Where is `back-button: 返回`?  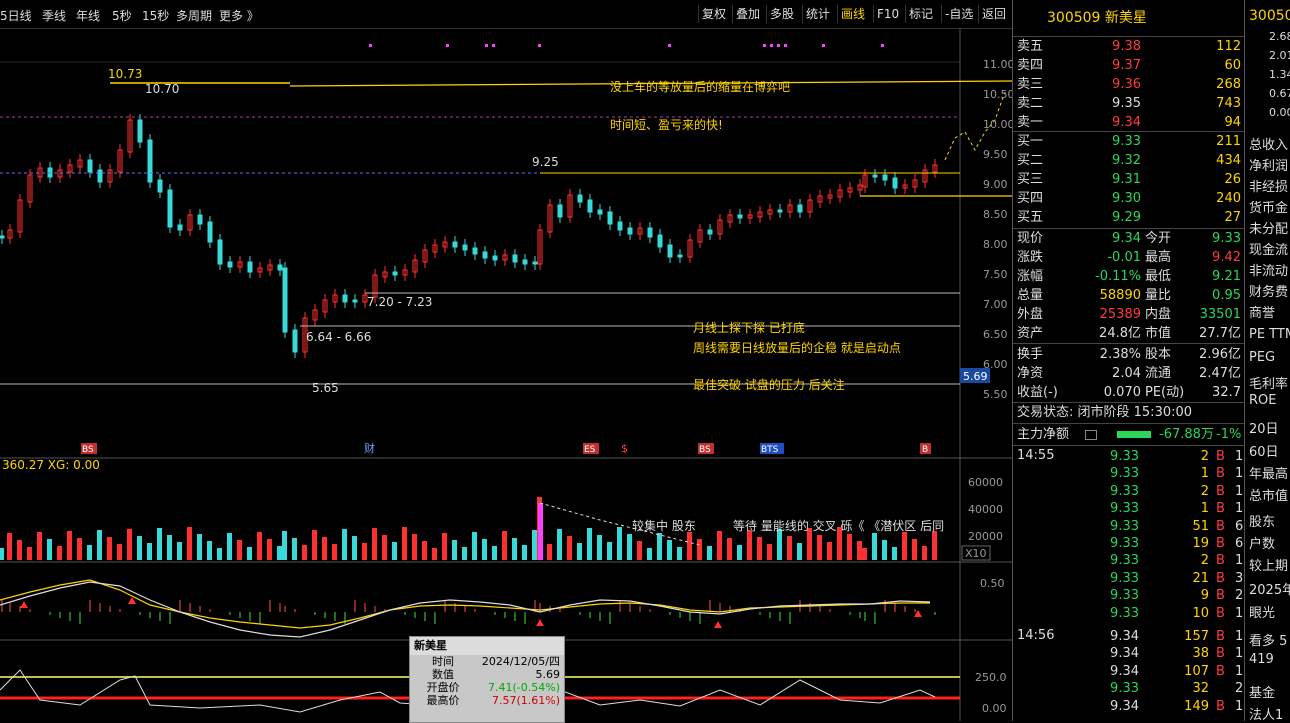
back-button: 返回 is located at coordinates (993, 14).